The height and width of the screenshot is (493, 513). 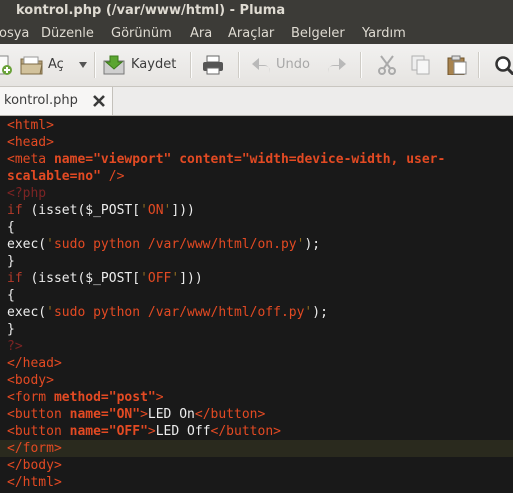 I want to click on save-button: Kaydet, so click(x=143, y=65).